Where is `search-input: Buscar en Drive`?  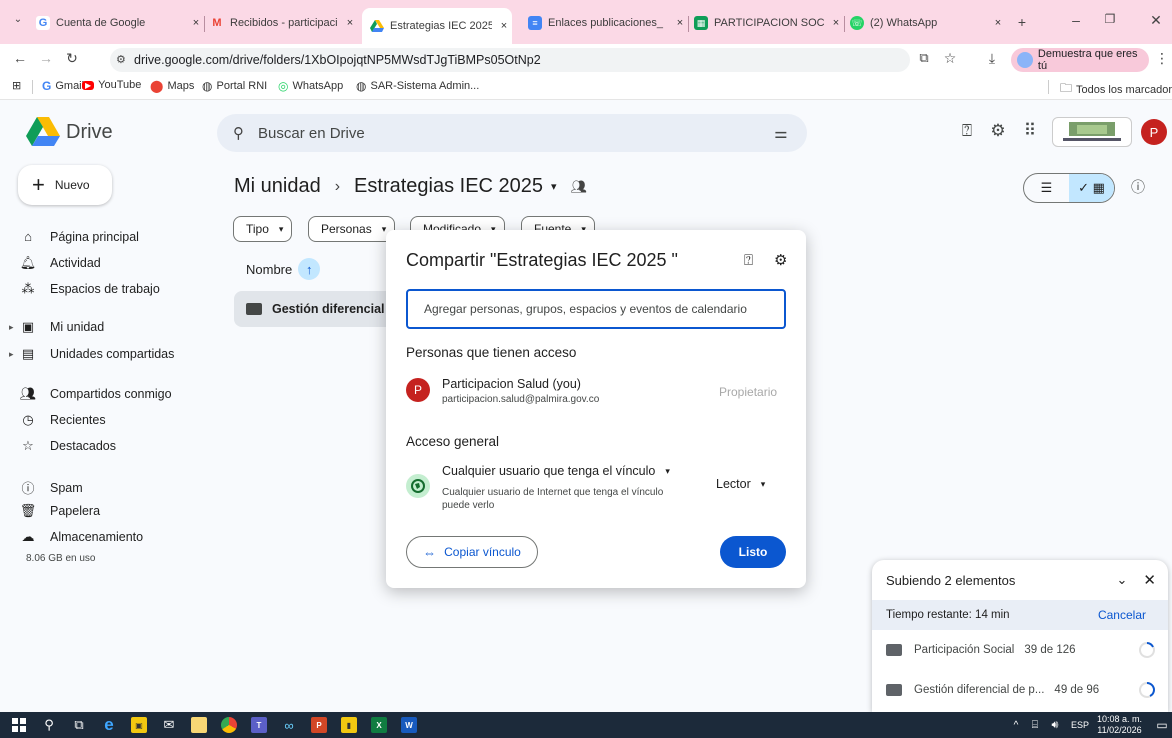 search-input: Buscar en Drive is located at coordinates (513, 133).